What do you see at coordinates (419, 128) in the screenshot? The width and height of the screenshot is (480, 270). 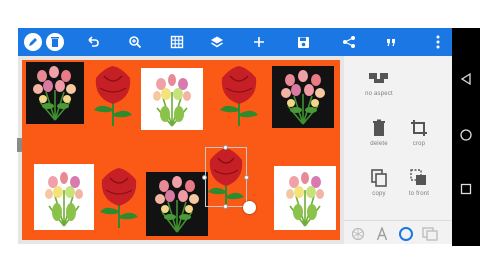 I see `crop-icon` at bounding box center [419, 128].